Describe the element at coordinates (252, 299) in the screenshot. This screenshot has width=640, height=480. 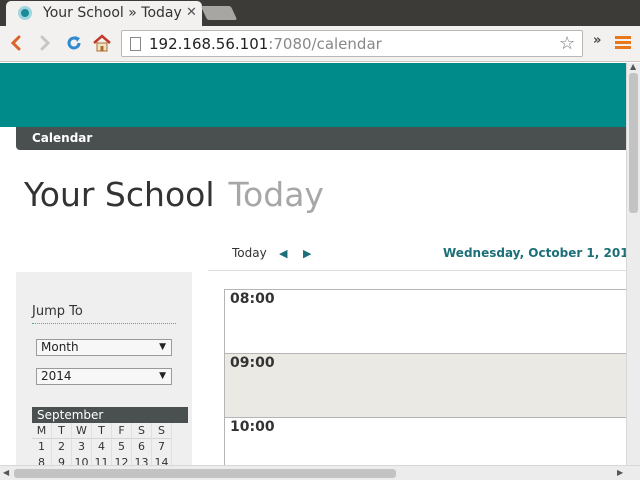
I see `time-slot-label: 08:00` at that location.